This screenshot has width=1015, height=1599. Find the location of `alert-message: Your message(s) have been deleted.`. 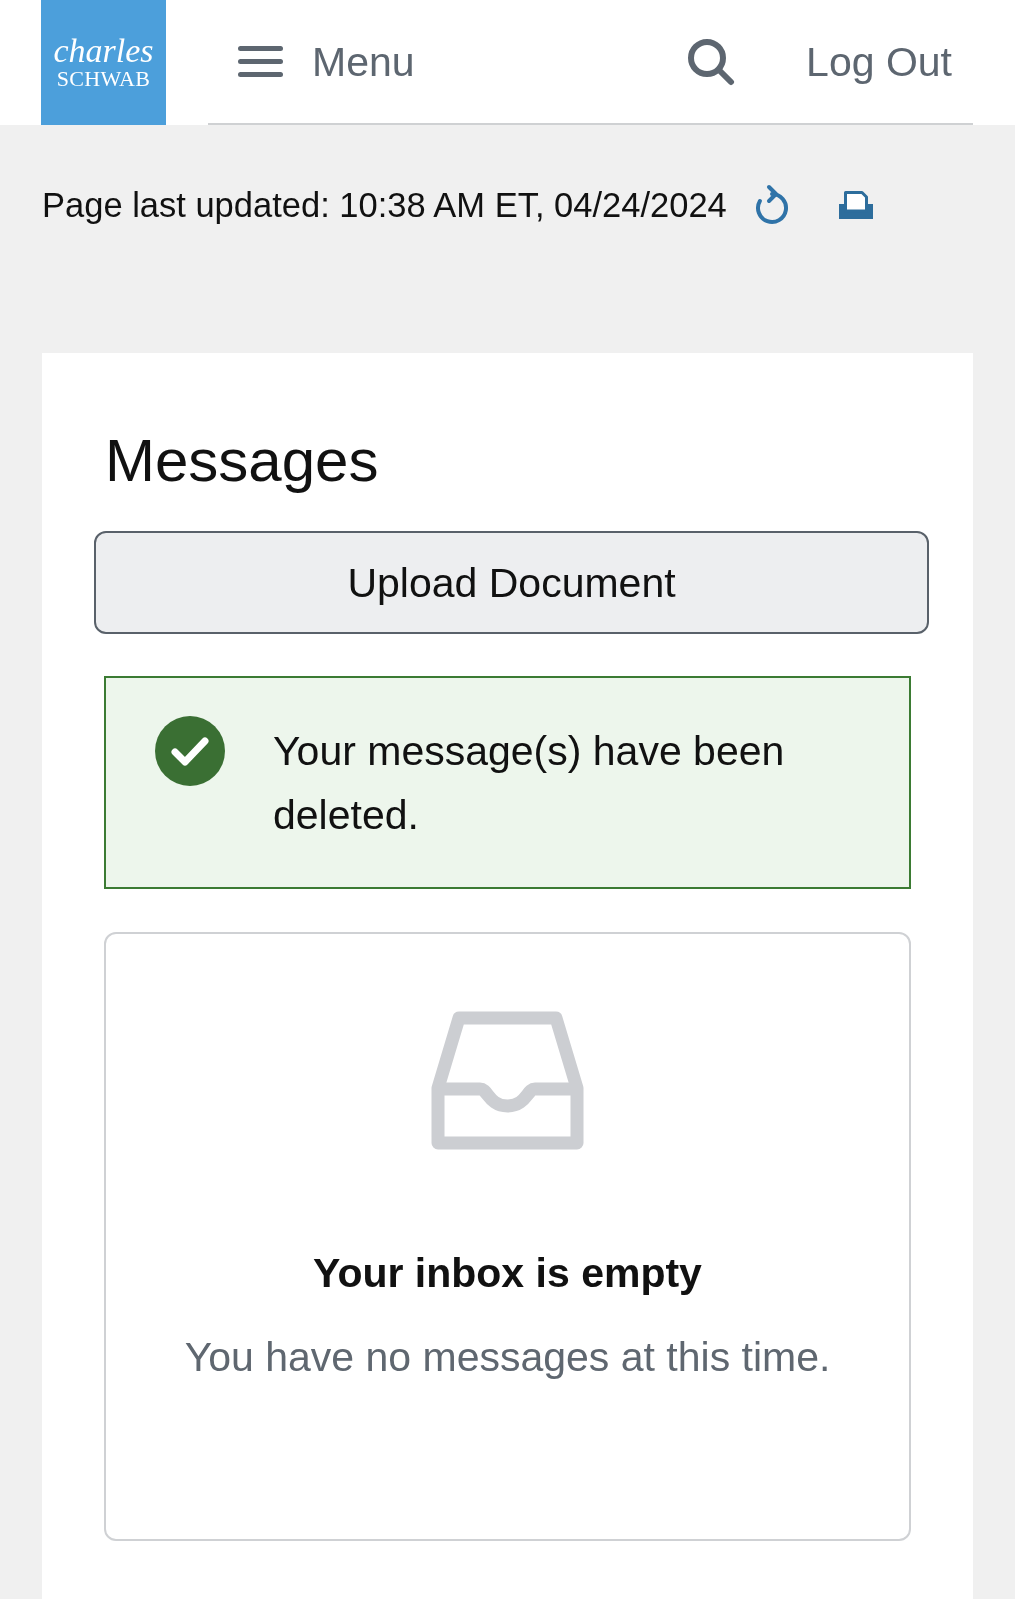

alert-message: Your message(s) have been deleted. is located at coordinates (529, 783).